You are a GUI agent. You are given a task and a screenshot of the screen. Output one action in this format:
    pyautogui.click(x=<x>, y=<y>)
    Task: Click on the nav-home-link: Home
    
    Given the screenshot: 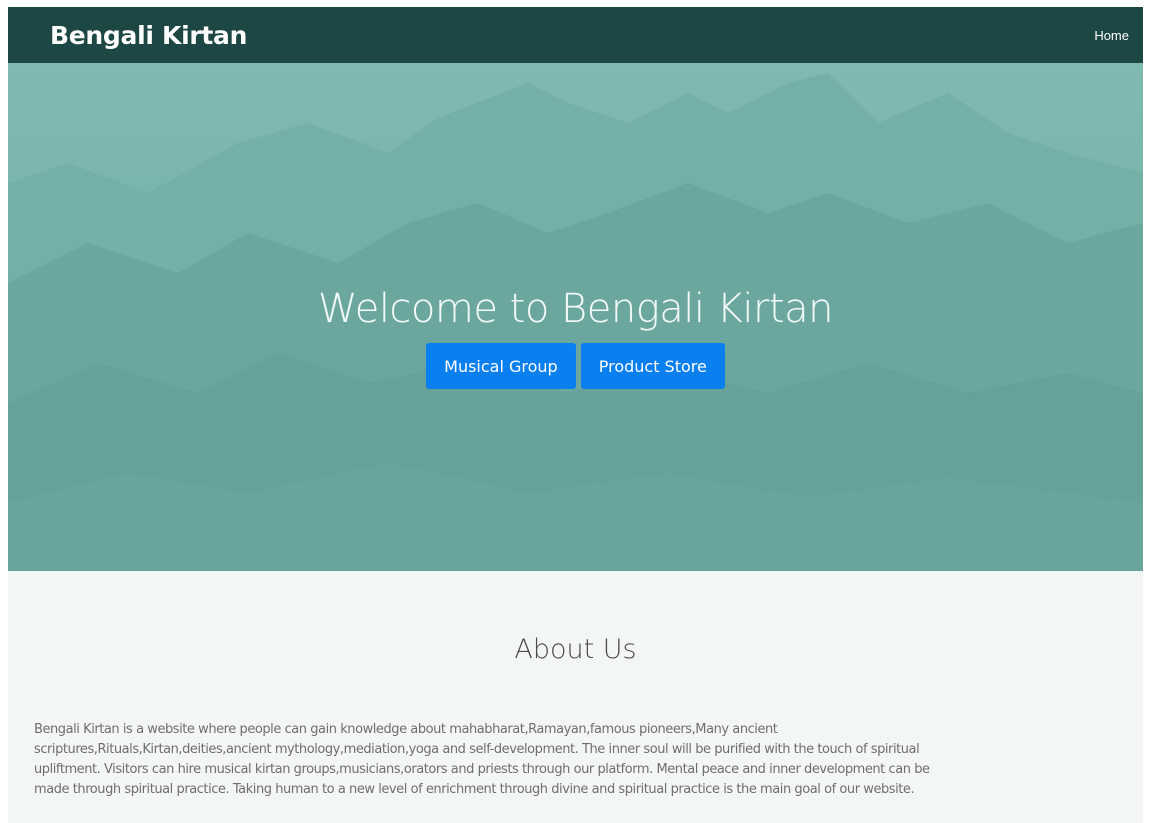 What is the action you would take?
    pyautogui.click(x=1111, y=35)
    